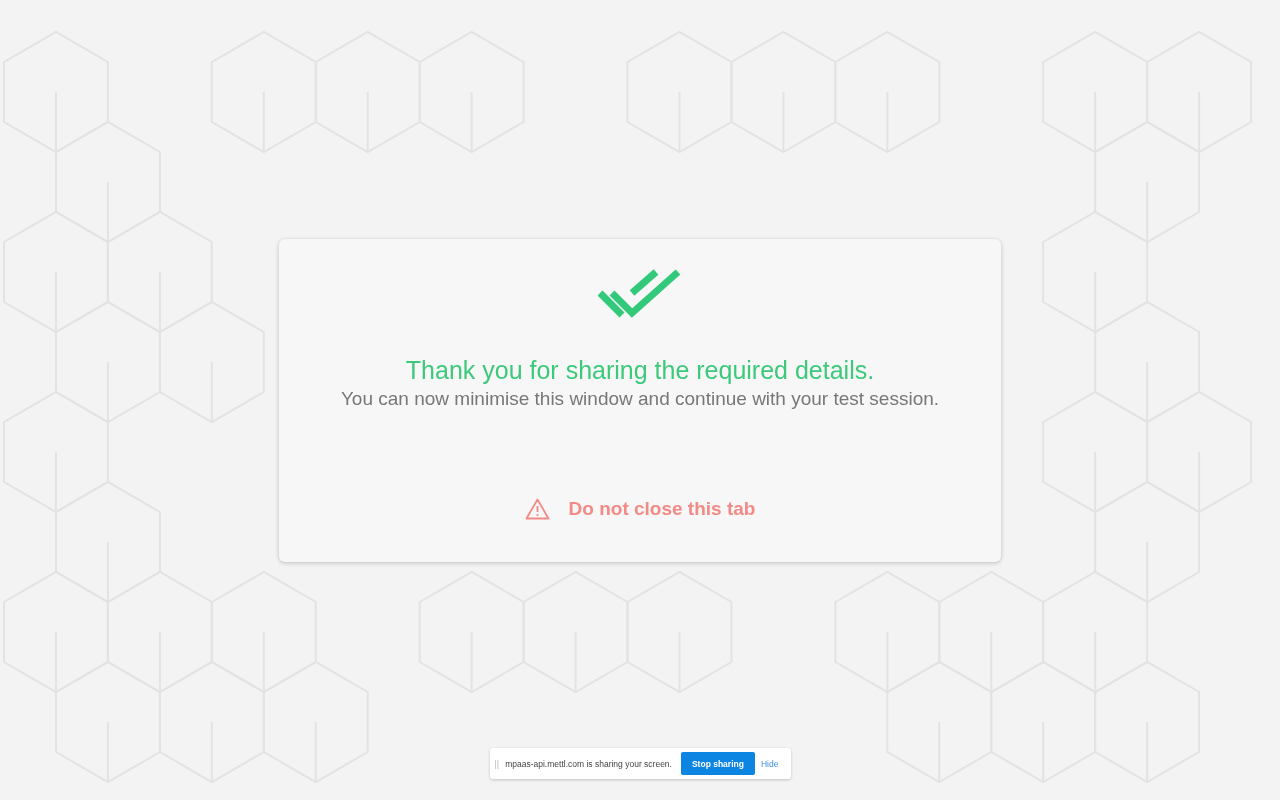 The image size is (1280, 800). What do you see at coordinates (588, 763) in the screenshot?
I see `sharing-message: mpaas-api.mettl.com is sharing your screen.` at bounding box center [588, 763].